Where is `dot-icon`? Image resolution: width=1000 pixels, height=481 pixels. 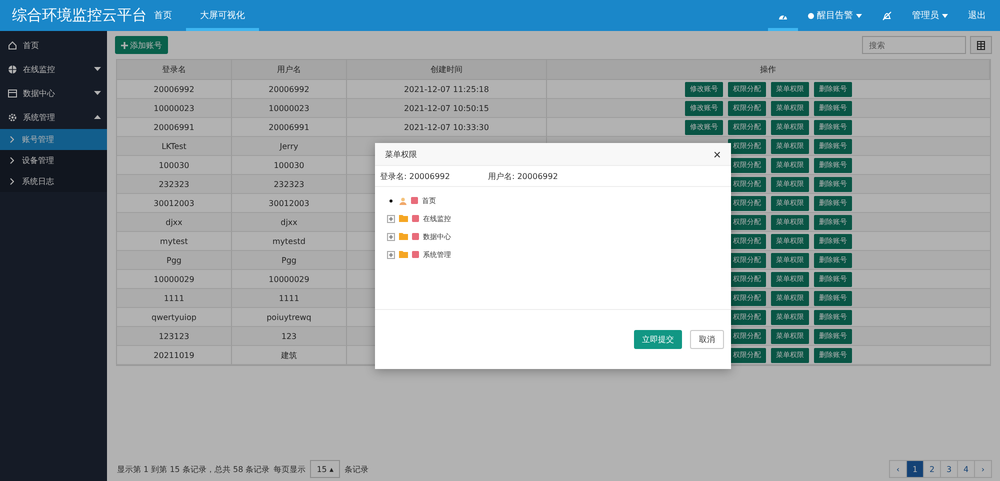
dot-icon is located at coordinates (811, 15).